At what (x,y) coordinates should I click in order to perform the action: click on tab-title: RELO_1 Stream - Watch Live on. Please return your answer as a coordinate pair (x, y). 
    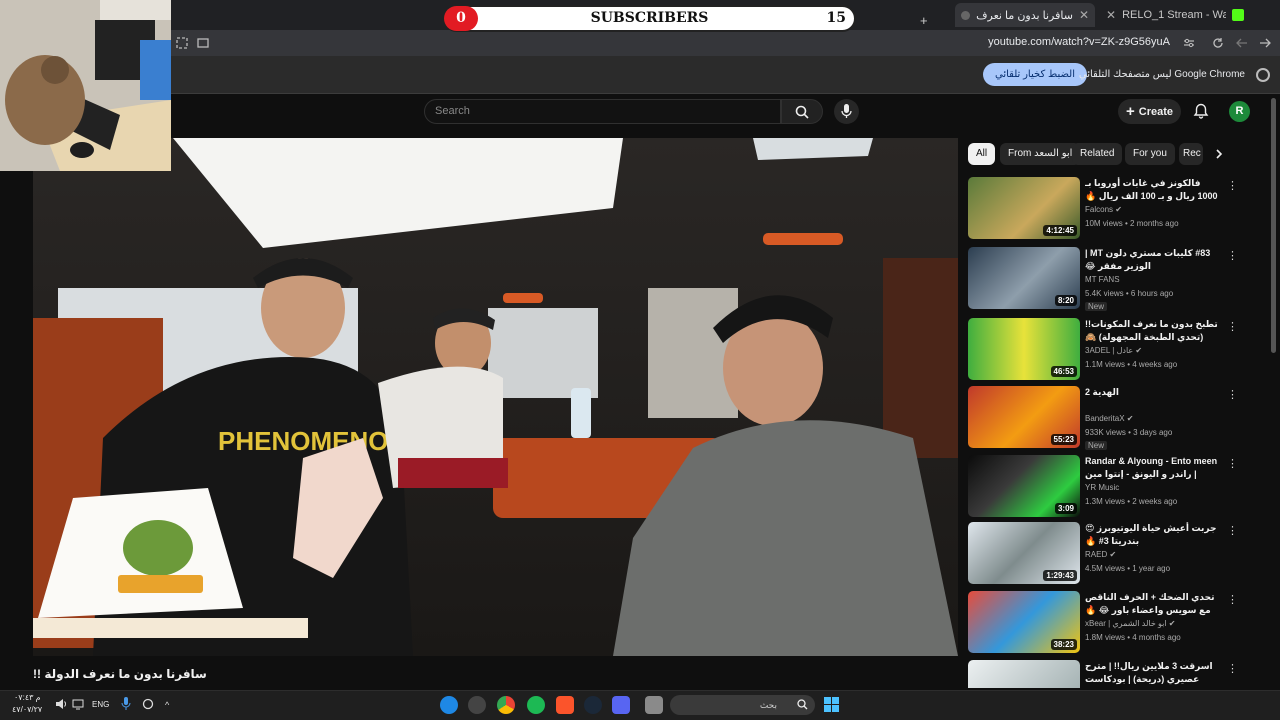
    Looking at the image, I should click on (1174, 15).